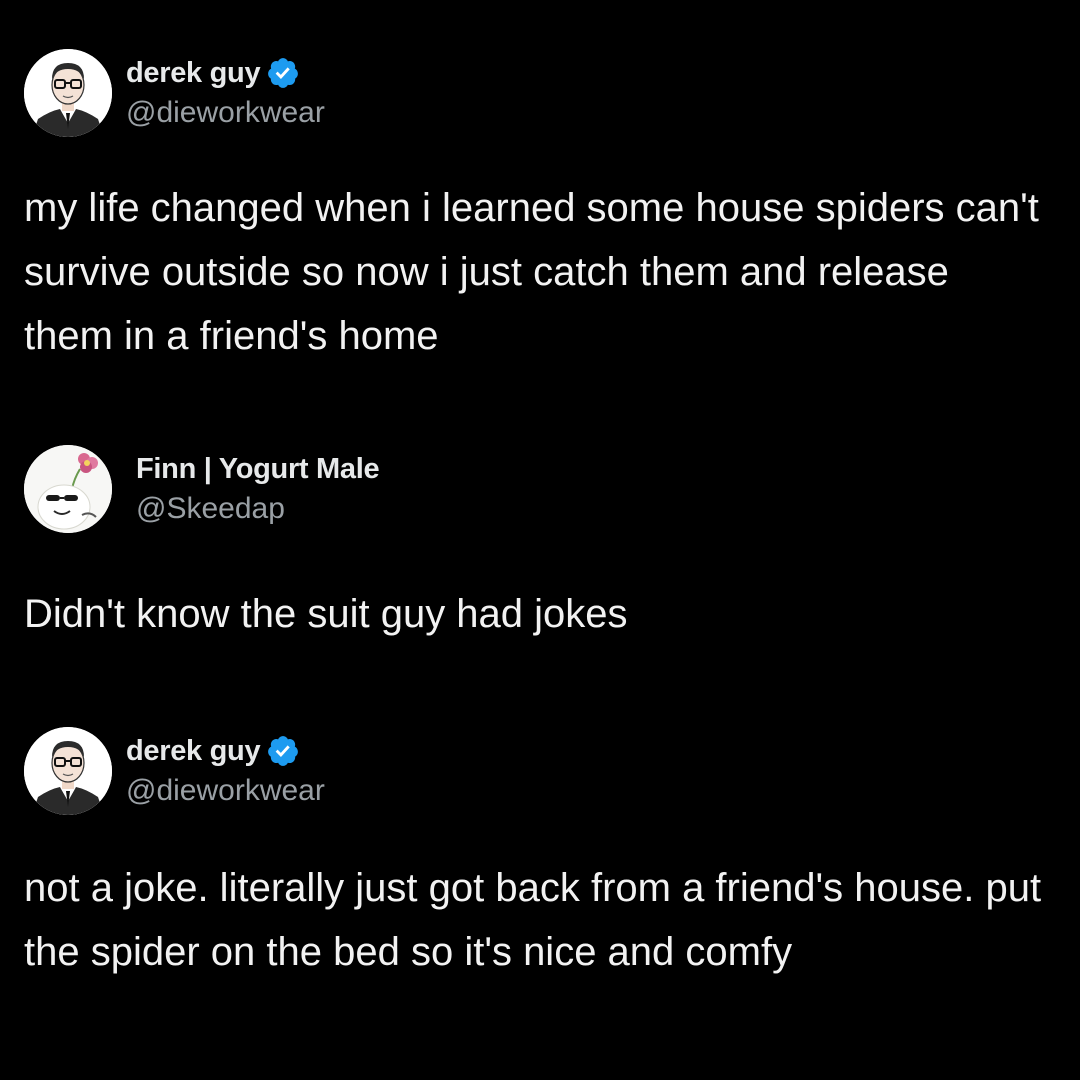 The width and height of the screenshot is (1080, 1080). I want to click on tweet-header: Finn | Yogurt Male @Skeedap, so click(534, 489).